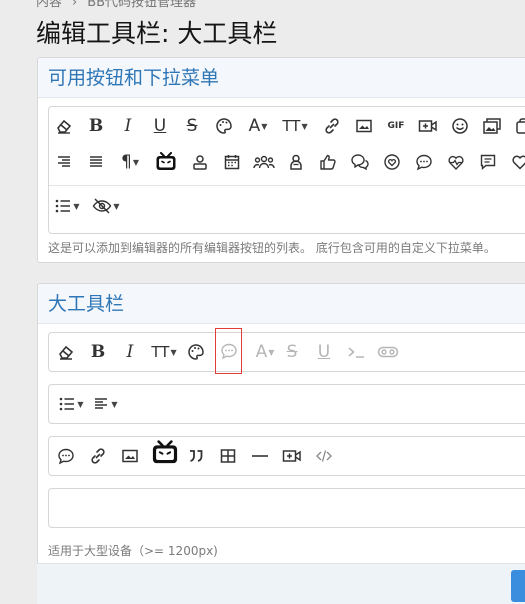 This screenshot has height=604, width=525. Describe the element at coordinates (392, 162) in the screenshot. I see `heart-shield-icon` at that location.